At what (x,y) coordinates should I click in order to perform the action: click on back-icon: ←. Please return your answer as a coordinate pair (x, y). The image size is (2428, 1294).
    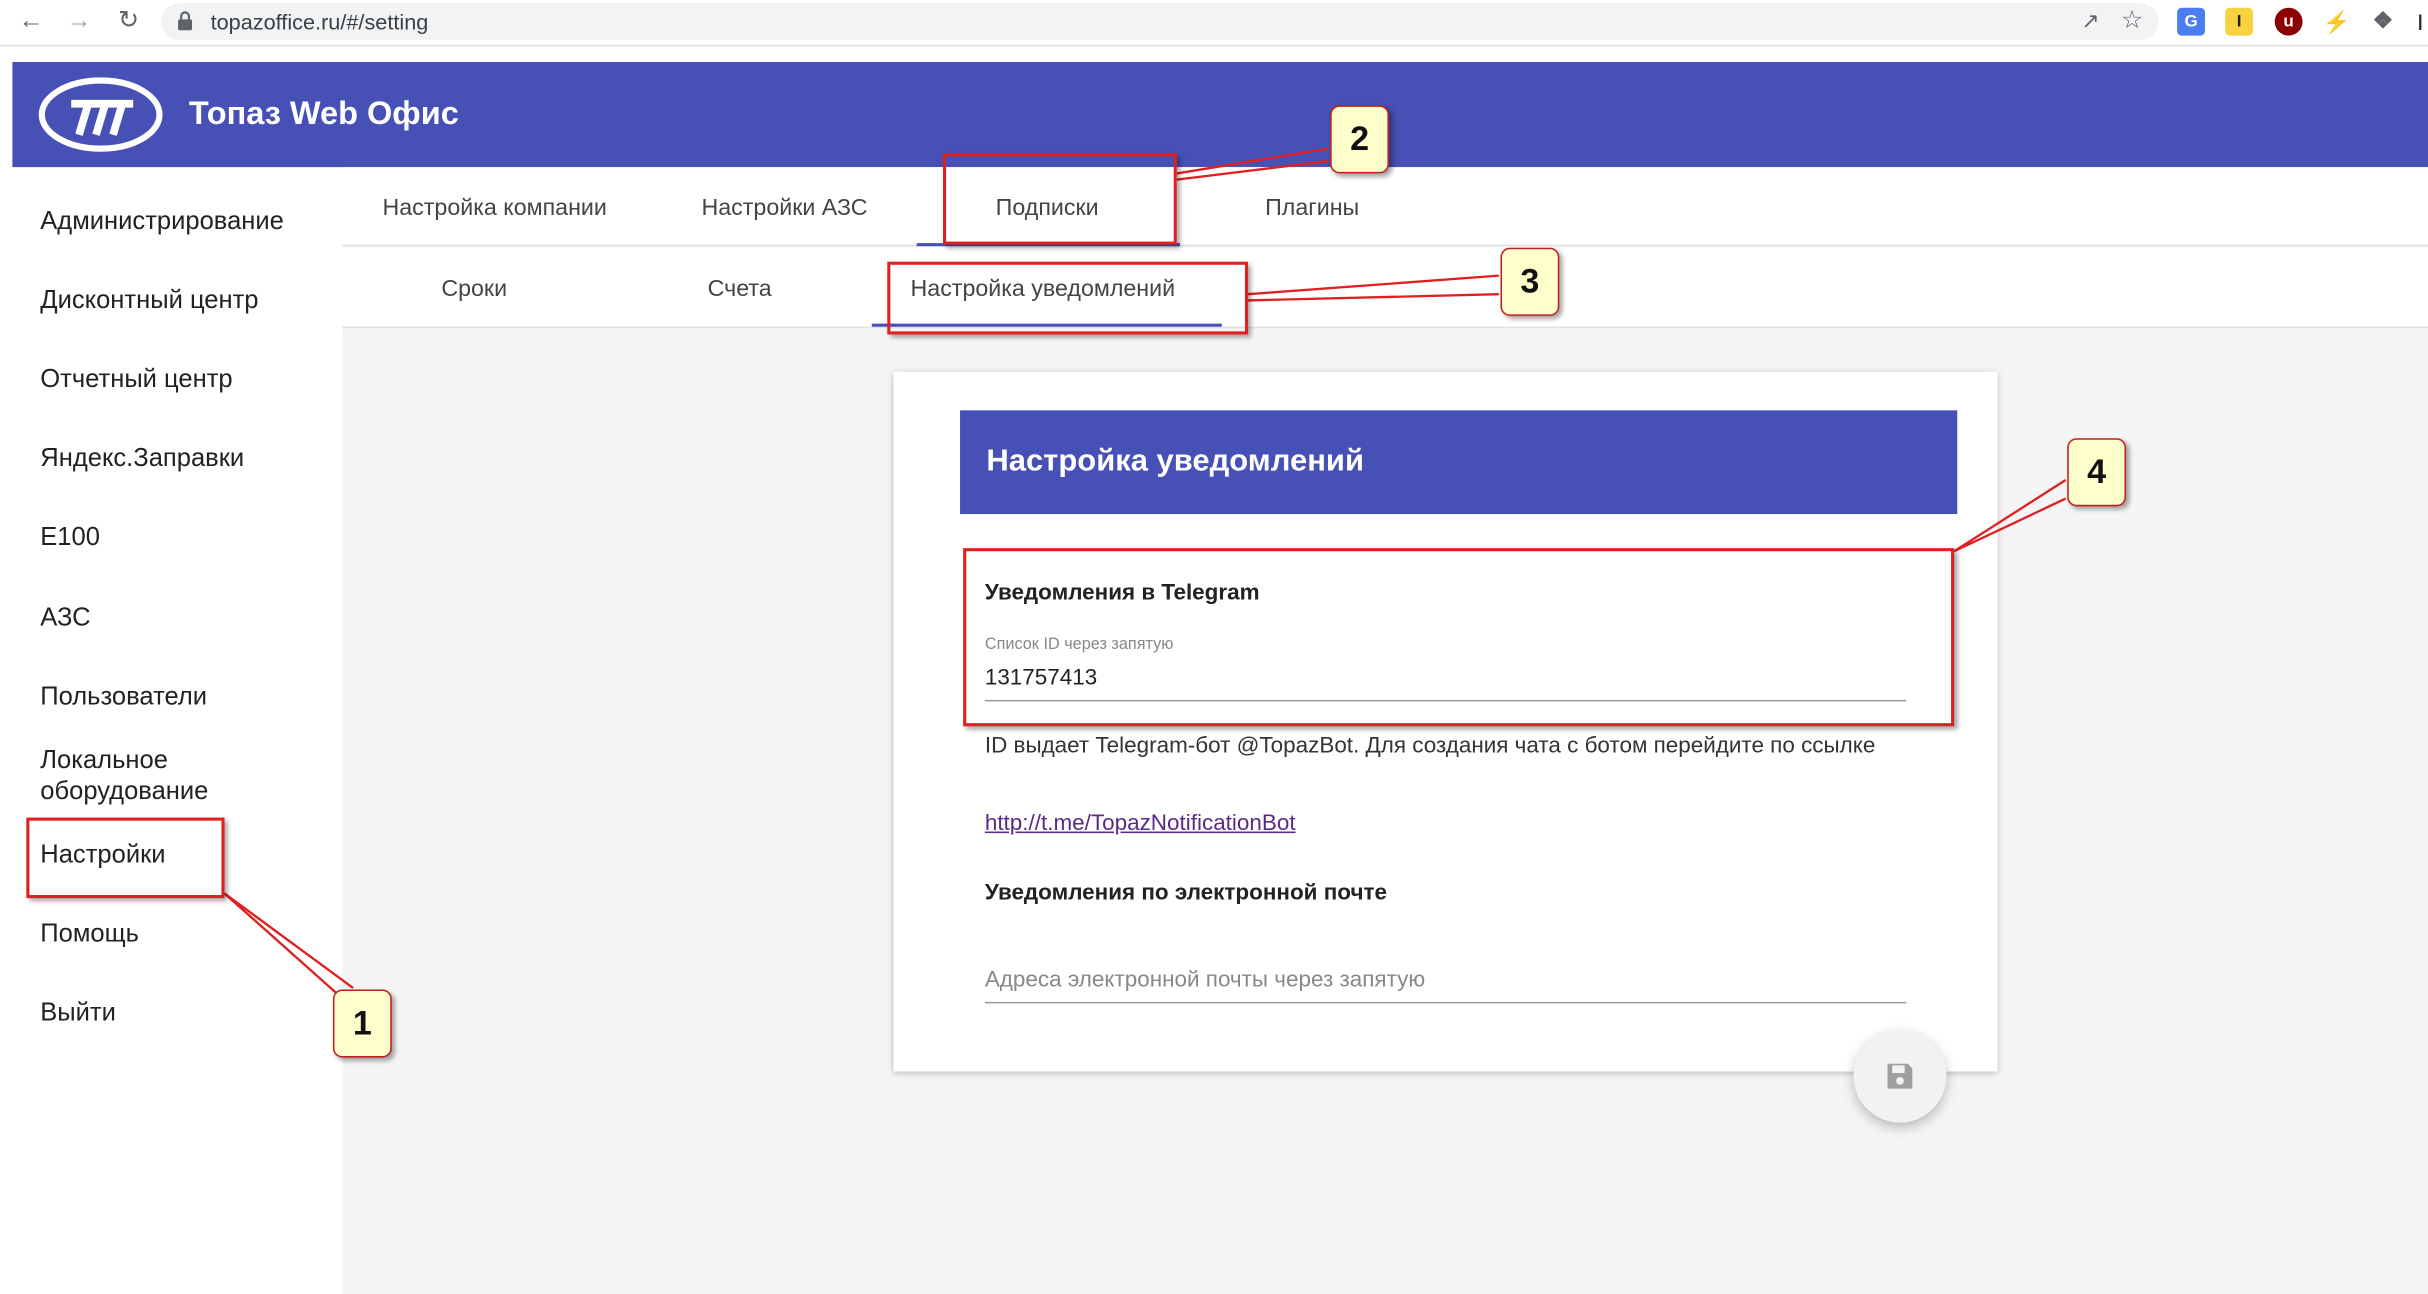
    Looking at the image, I should click on (31, 22).